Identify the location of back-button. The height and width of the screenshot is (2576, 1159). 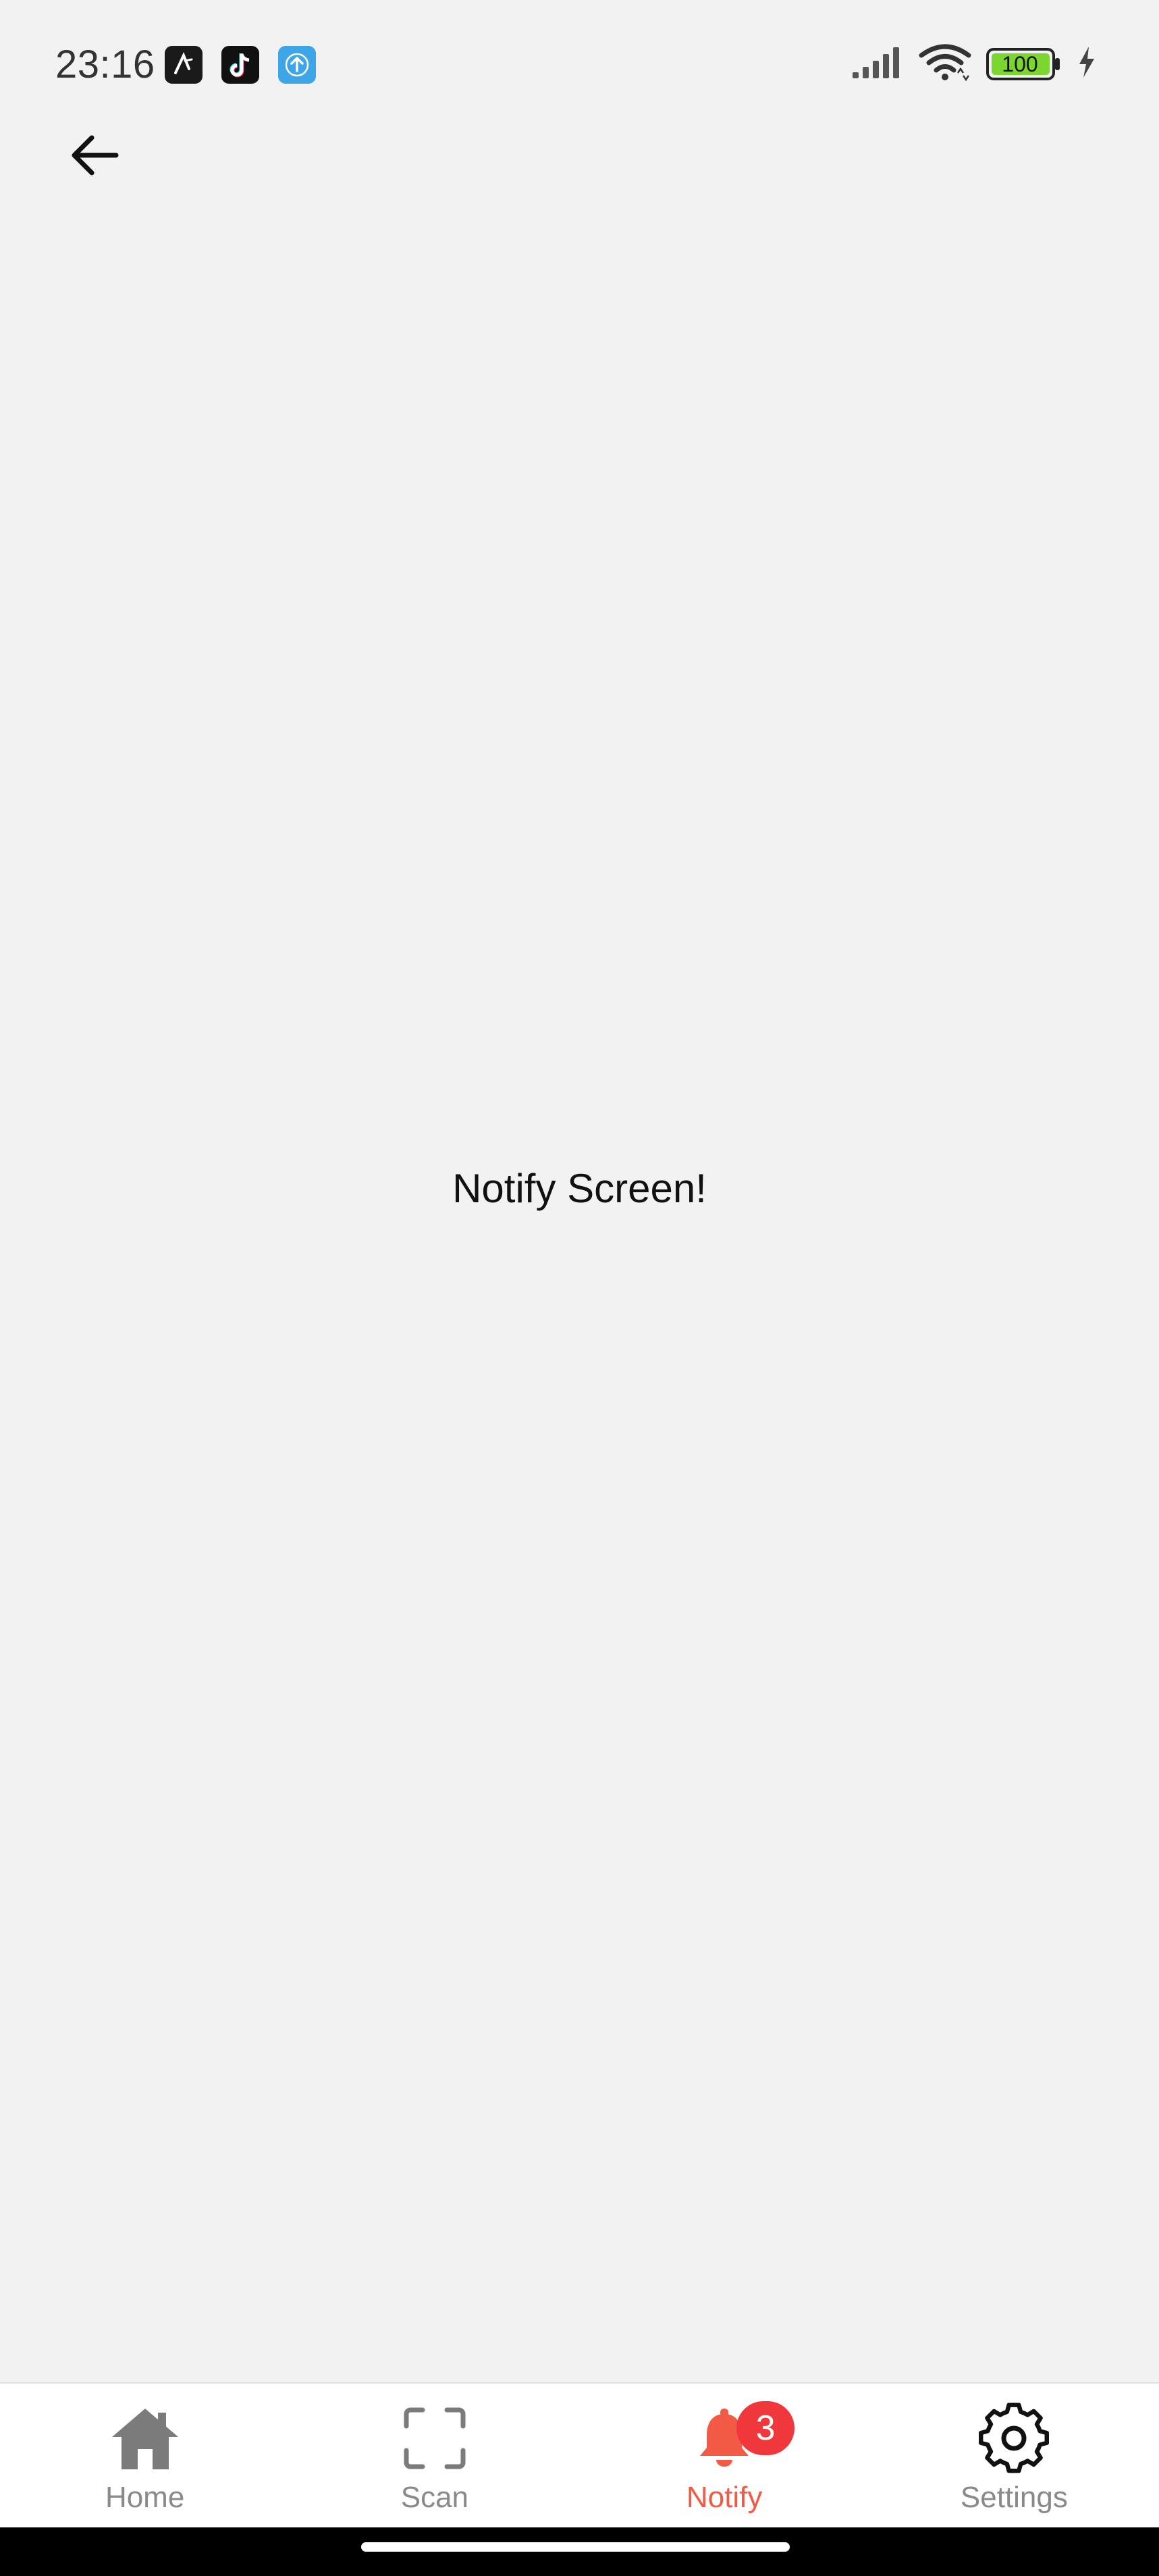
(94, 155).